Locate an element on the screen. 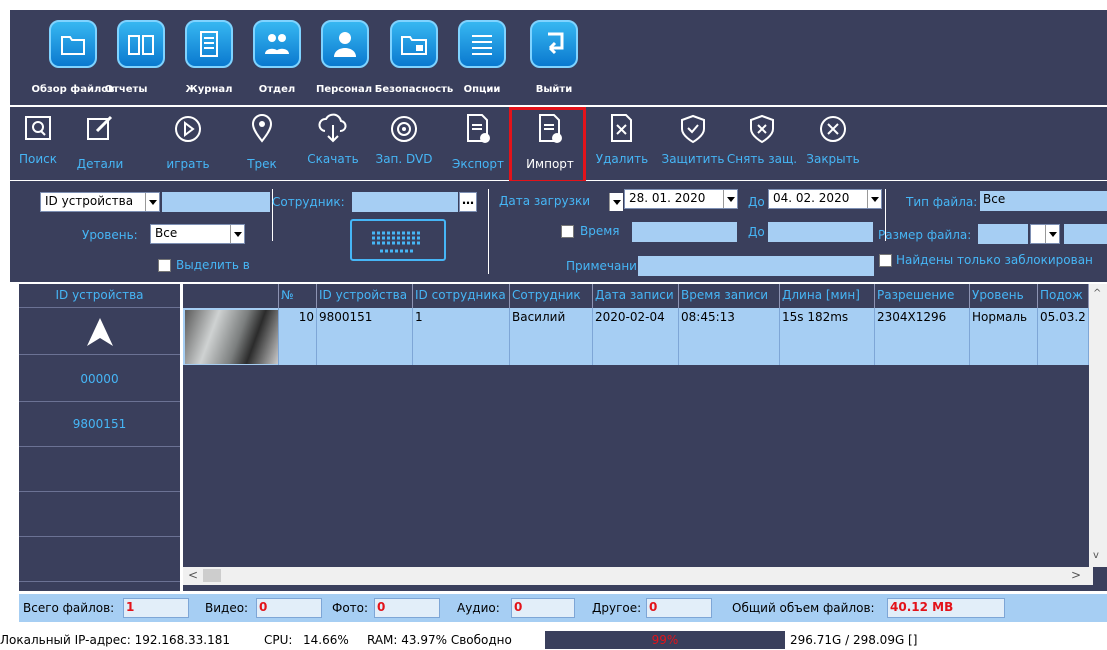 The height and width of the screenshot is (650, 1107). column-header: Дата записи is located at coordinates (636, 296).